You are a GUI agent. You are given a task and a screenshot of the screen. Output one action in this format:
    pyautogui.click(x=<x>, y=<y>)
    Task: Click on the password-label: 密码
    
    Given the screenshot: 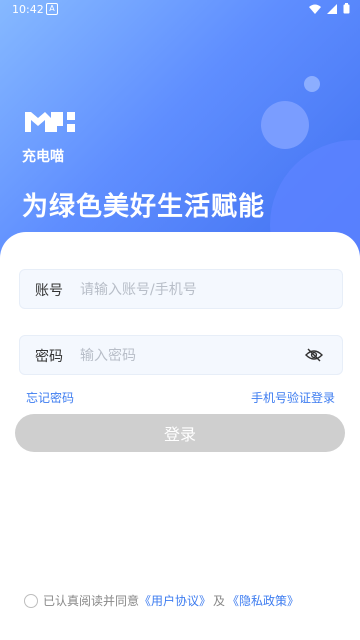 What is the action you would take?
    pyautogui.click(x=49, y=357)
    